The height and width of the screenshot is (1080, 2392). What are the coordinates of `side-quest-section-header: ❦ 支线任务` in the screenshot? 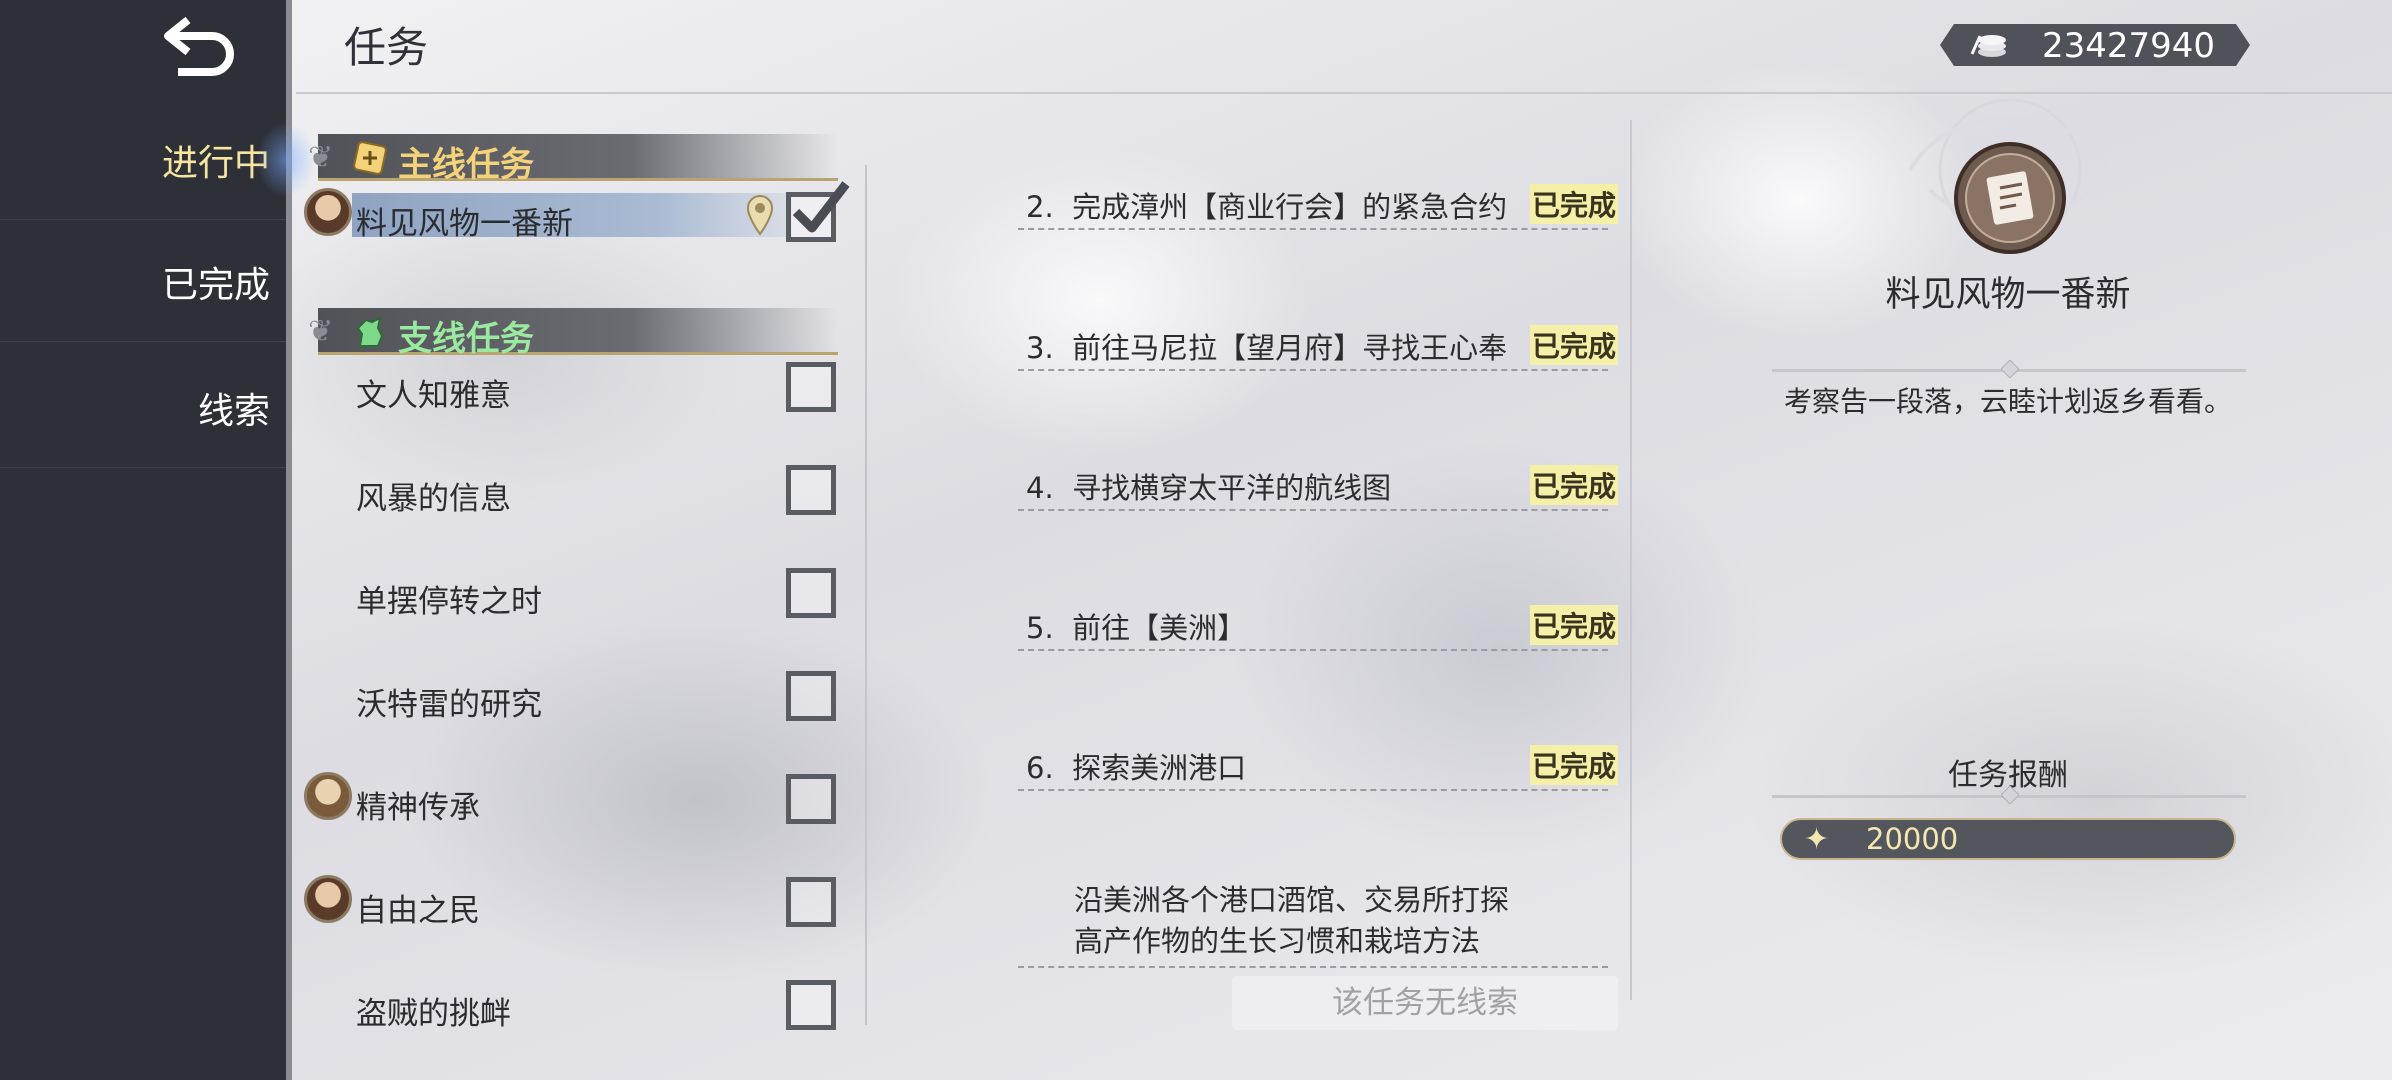 It's located at (573, 333).